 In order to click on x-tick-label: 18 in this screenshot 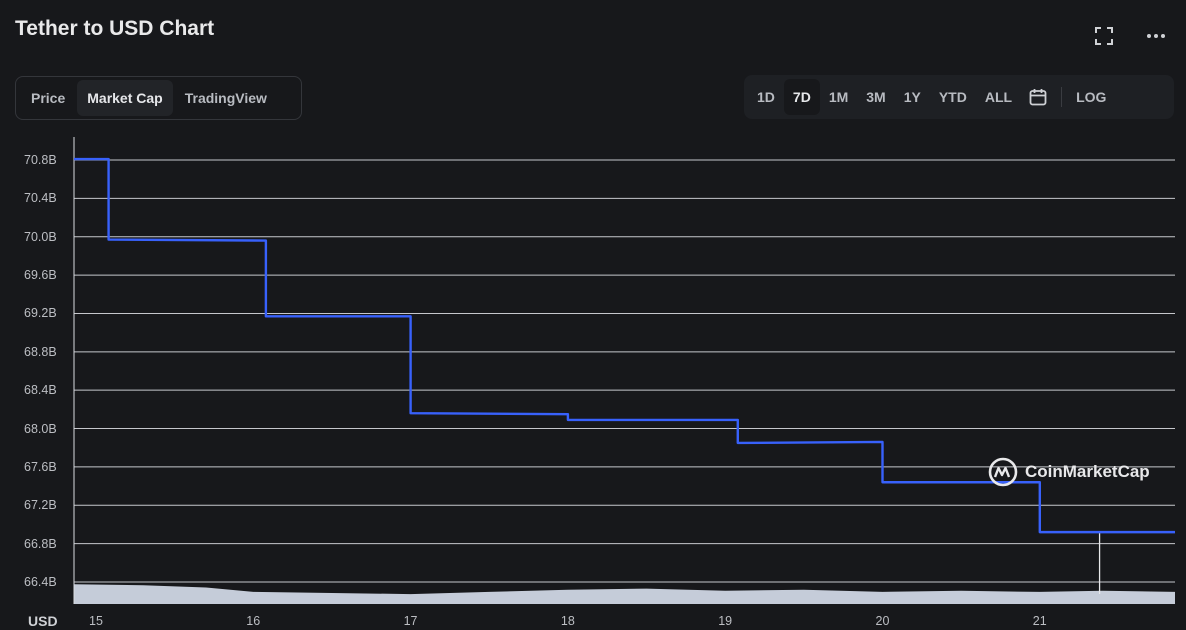, I will do `click(567, 621)`.